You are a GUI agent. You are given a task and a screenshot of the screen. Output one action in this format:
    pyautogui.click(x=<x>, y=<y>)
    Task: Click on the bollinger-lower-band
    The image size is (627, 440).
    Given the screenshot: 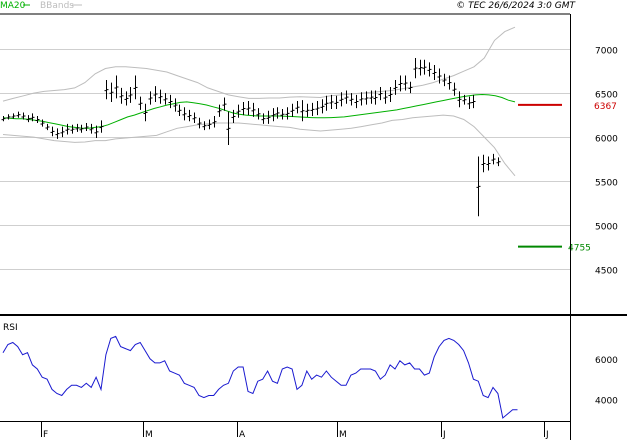 What is the action you would take?
    pyautogui.click(x=259, y=145)
    